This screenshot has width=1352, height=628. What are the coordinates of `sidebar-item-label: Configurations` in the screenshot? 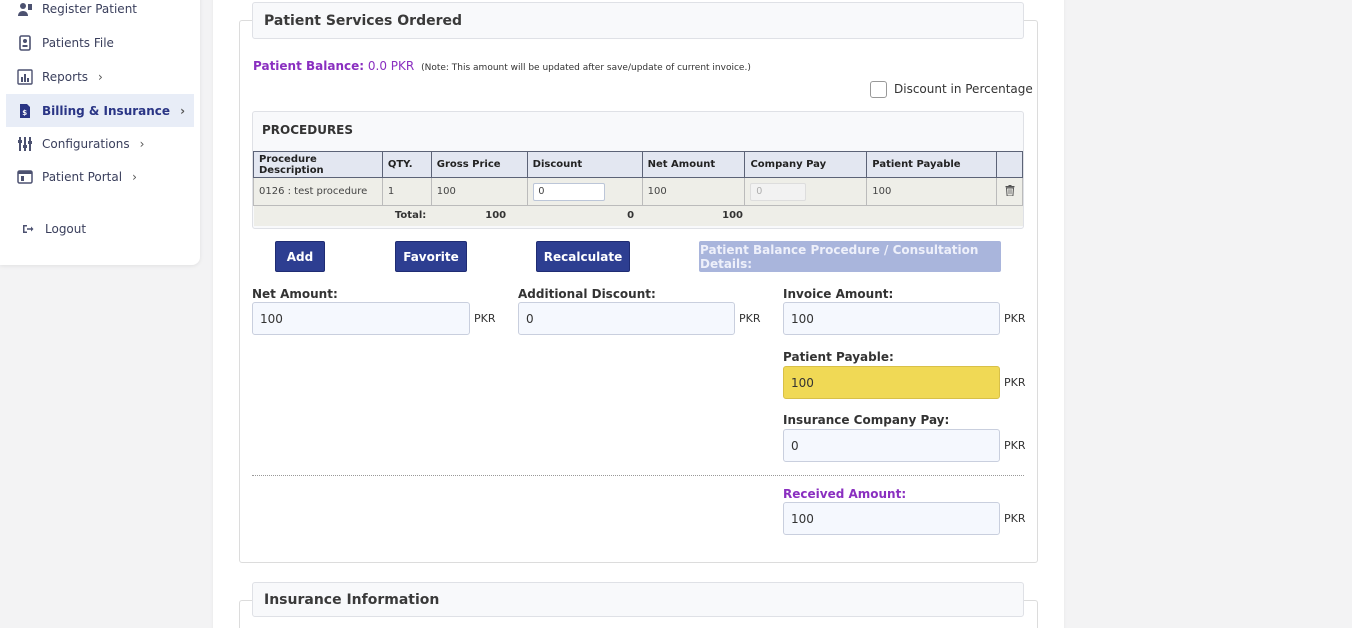 It's located at (86, 143).